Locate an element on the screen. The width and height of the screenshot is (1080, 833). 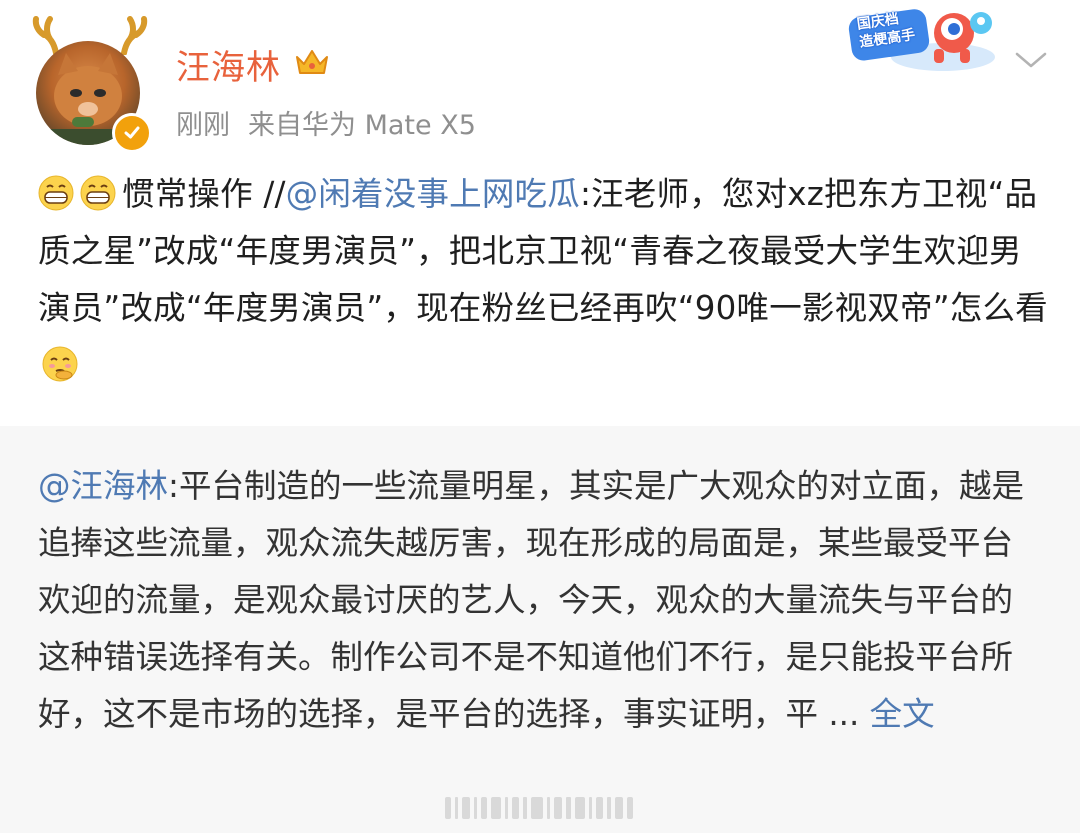
post-time: 刚刚 is located at coordinates (203, 125).